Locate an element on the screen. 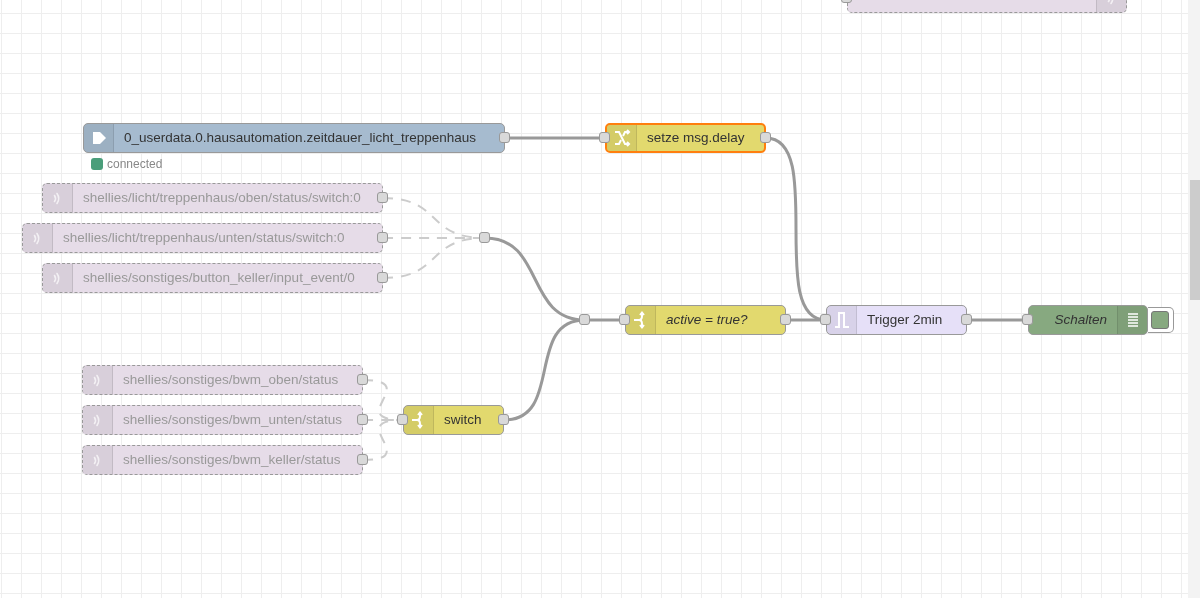  node-label: shellies/sonstiges/button_keller/input_event/0 is located at coordinates (219, 277).